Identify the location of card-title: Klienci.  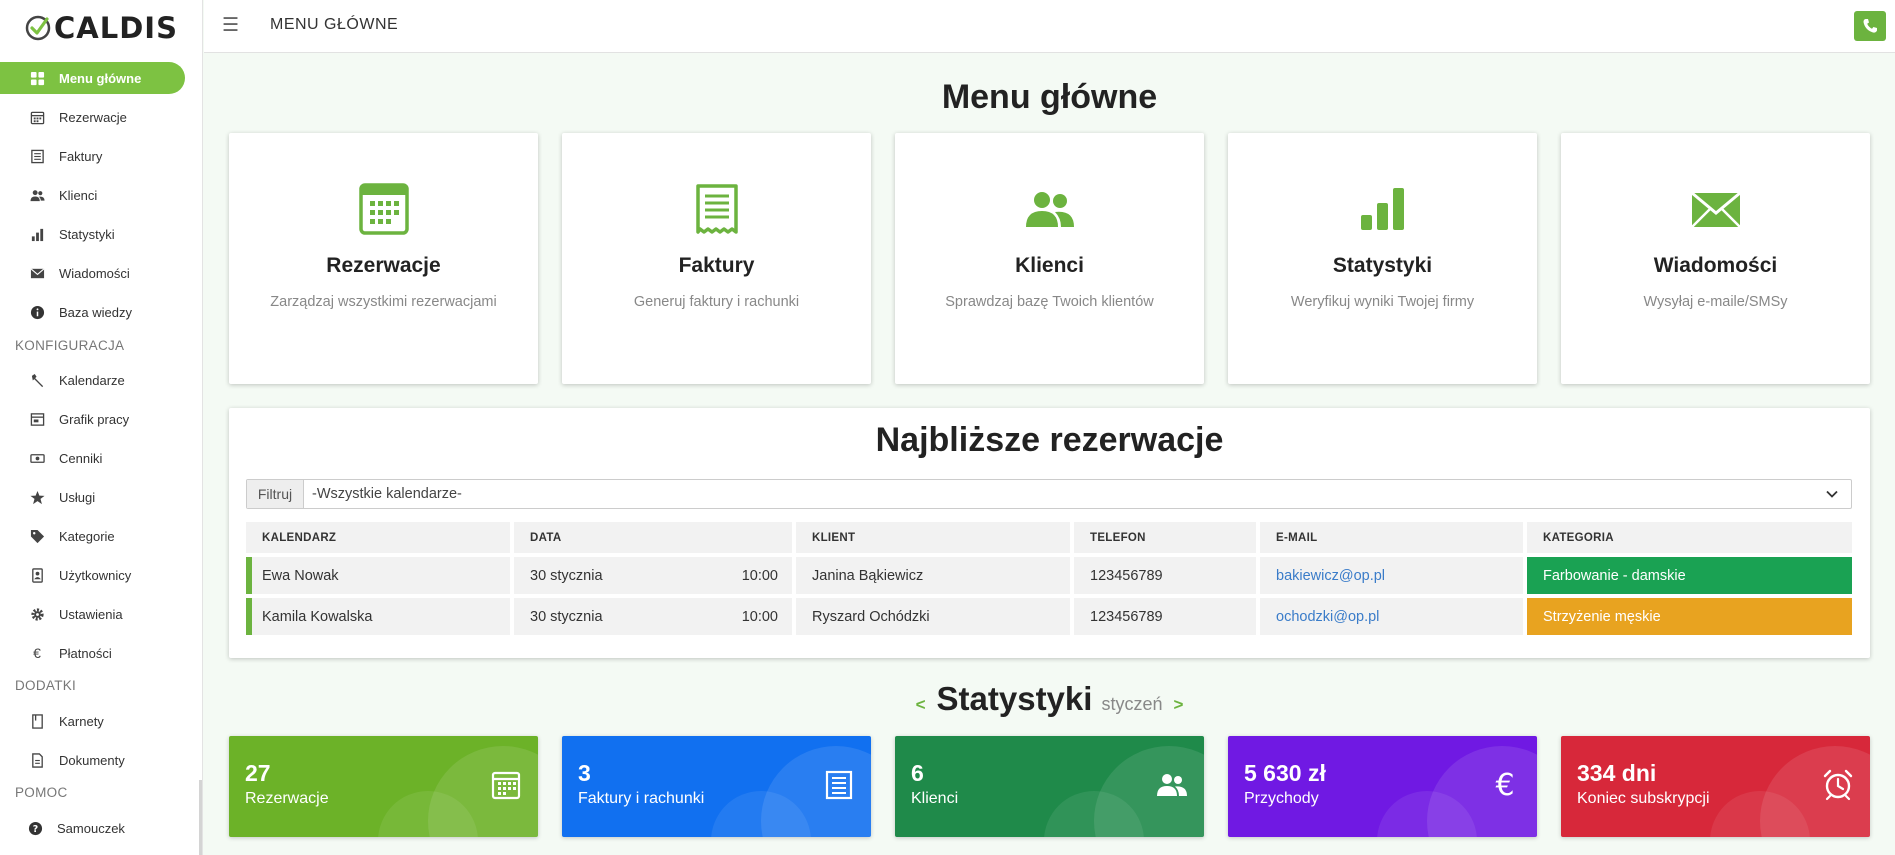
(1049, 265).